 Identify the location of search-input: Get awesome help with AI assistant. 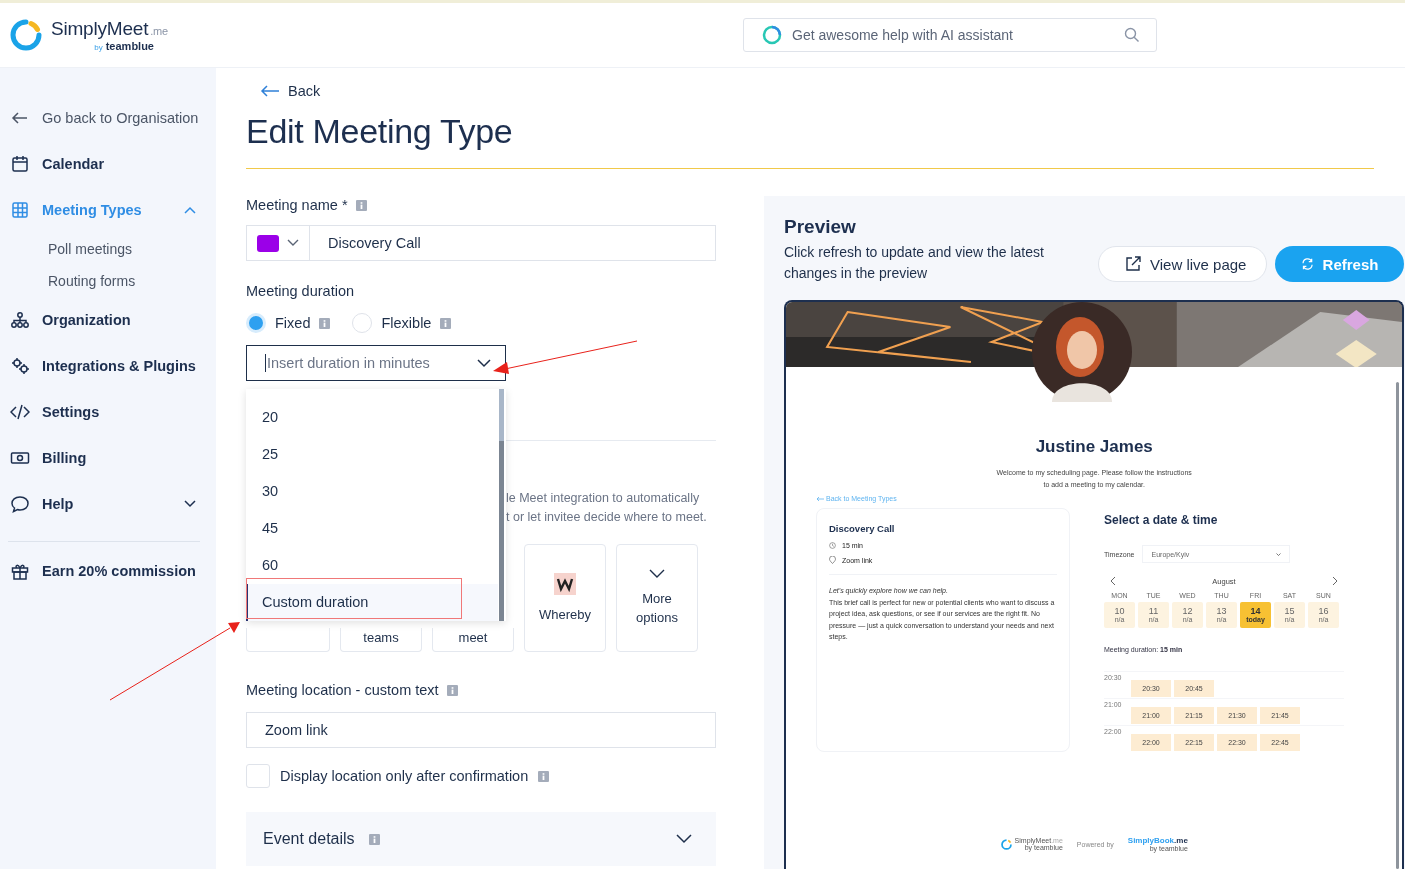
(953, 35).